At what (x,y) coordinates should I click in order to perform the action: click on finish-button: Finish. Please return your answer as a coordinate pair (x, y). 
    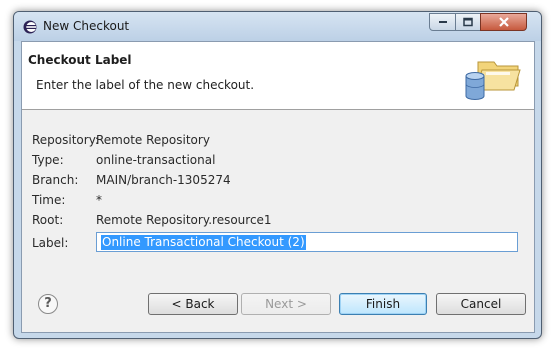
    Looking at the image, I should click on (383, 304).